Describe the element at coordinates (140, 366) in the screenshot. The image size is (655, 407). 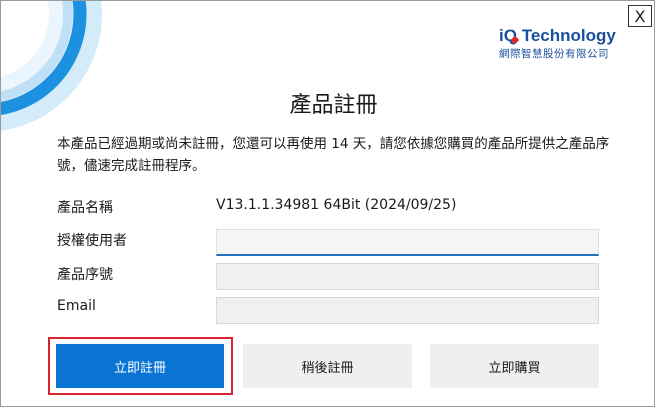
I see `register-now-button: 立即註冊` at that location.